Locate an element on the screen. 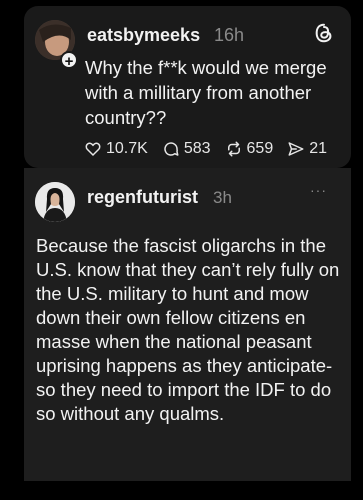  send-icon is located at coordinates (296, 149).